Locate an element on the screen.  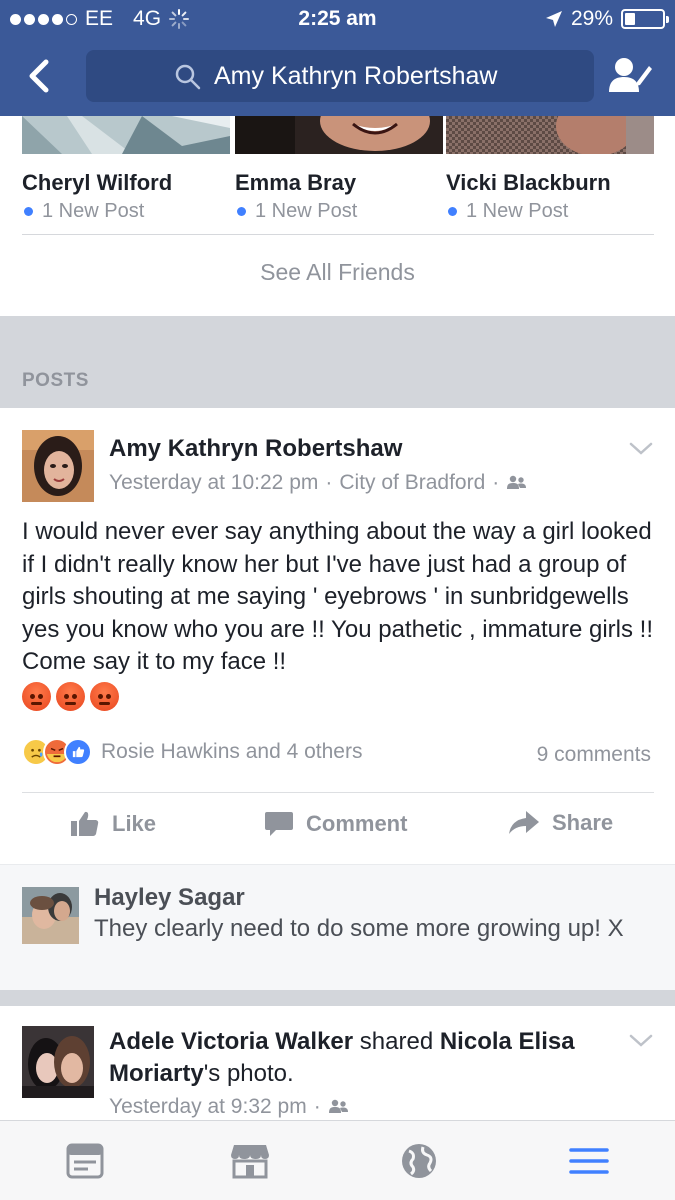
friend-card: Vicki Blackburn 1 New Post is located at coordinates (550, 159).